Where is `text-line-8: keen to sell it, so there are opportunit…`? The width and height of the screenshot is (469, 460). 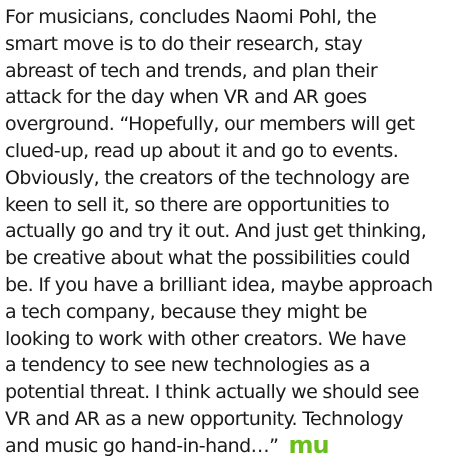
text-line-8: keen to sell it, so there are opportunit… is located at coordinates (197, 204).